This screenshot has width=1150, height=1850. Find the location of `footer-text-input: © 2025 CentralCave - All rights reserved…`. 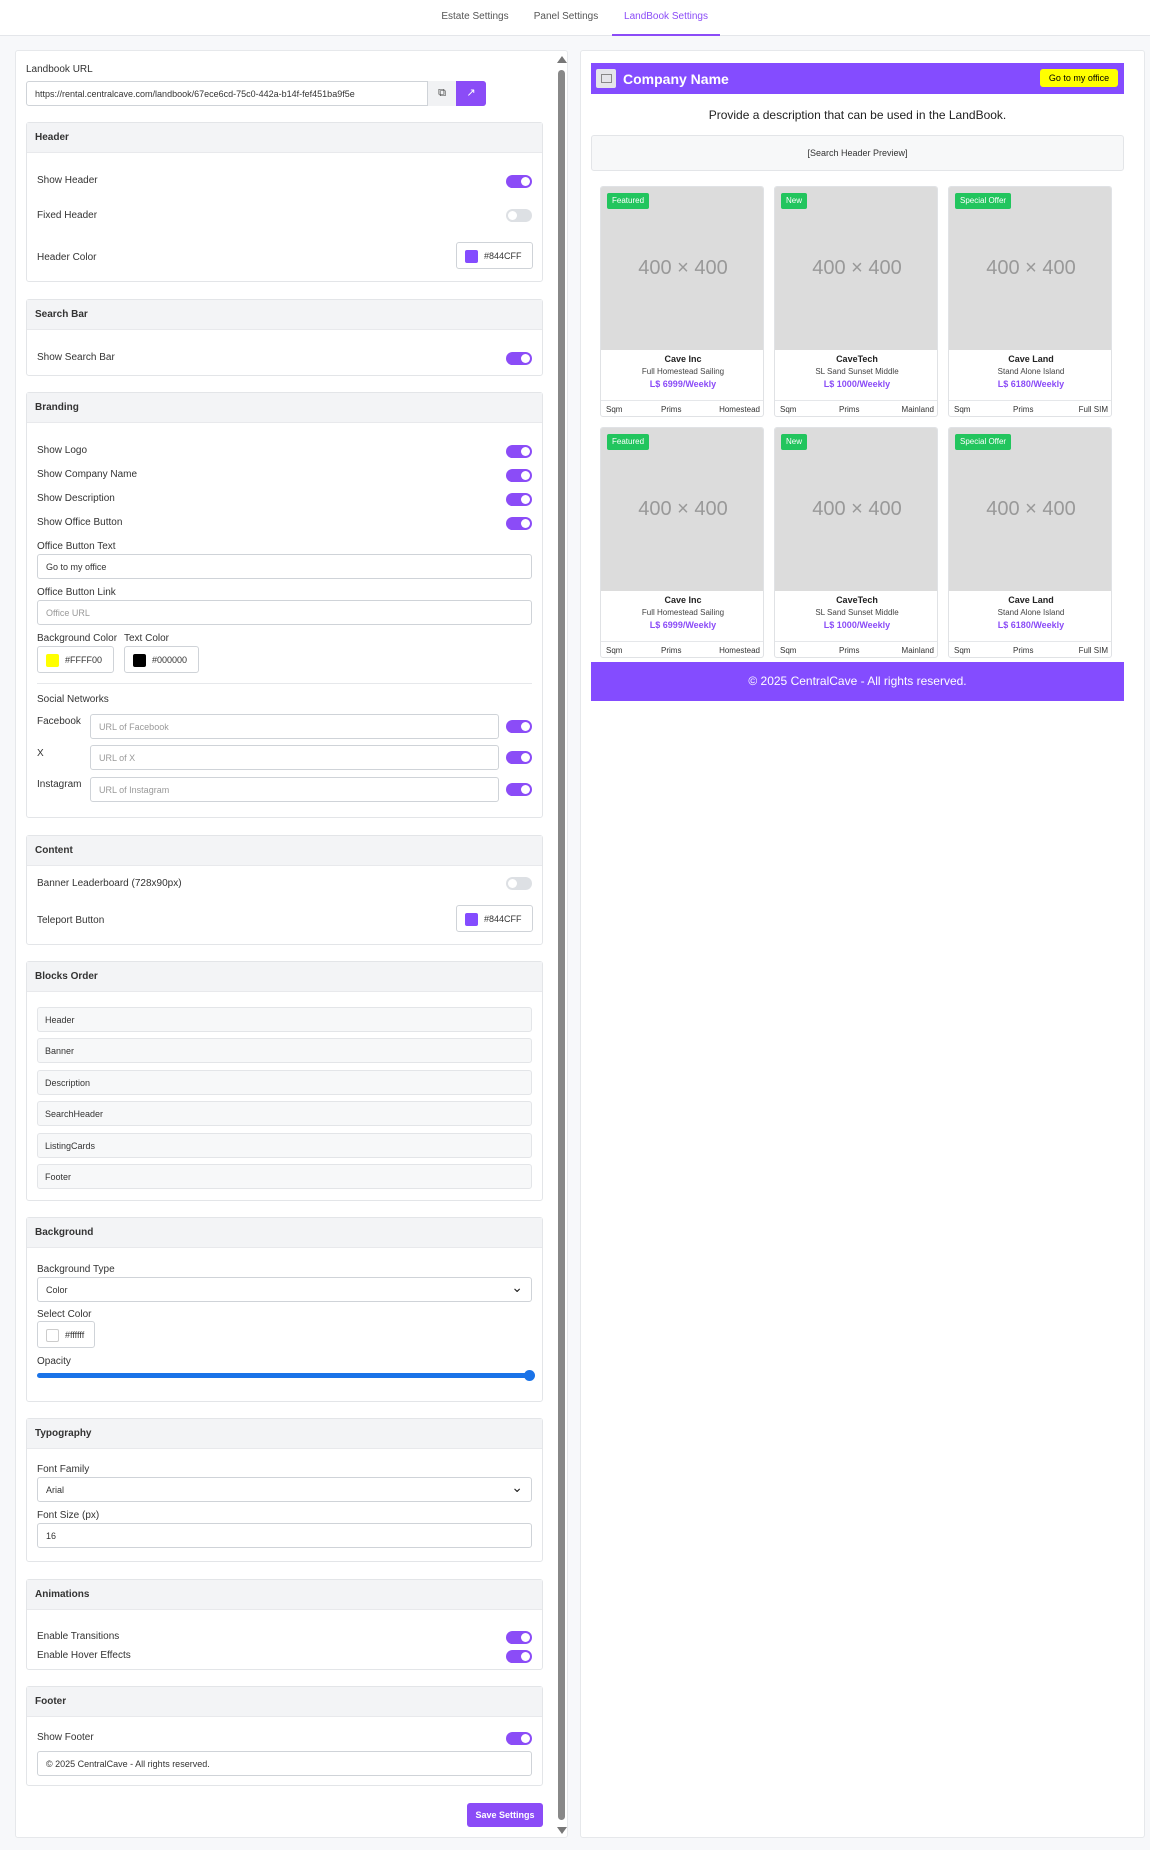

footer-text-input: © 2025 CentralCave - All rights reserved… is located at coordinates (284, 1763).